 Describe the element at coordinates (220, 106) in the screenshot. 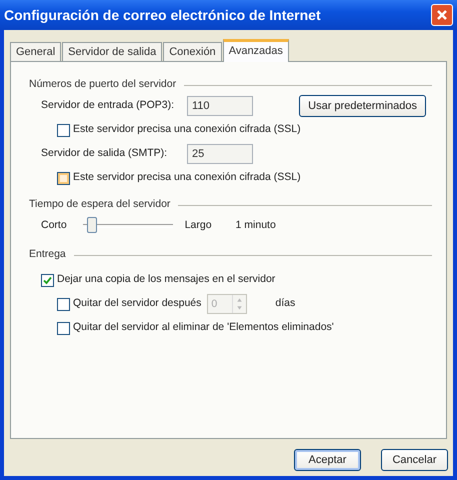

I see `input-field: 110` at that location.